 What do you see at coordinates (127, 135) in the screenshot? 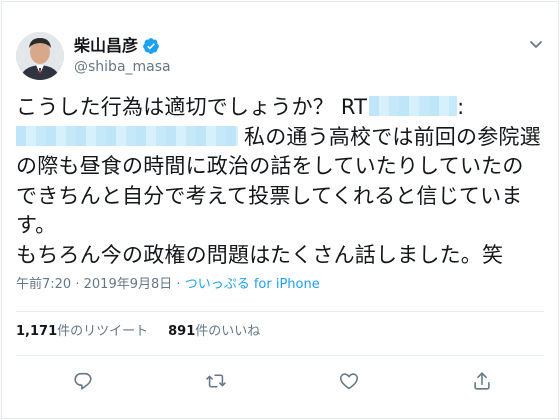
I see `redacted-name` at bounding box center [127, 135].